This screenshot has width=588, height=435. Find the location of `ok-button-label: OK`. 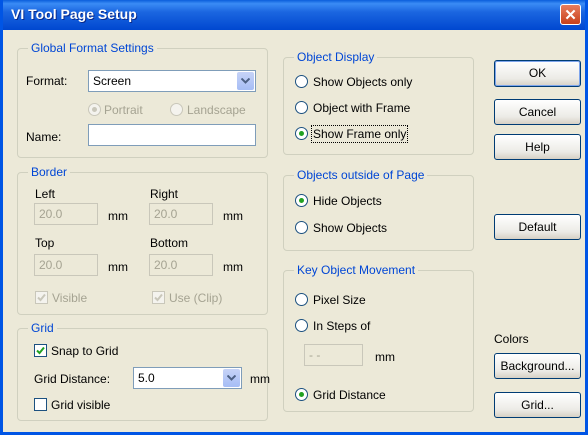

ok-button-label: OK is located at coordinates (537, 73).